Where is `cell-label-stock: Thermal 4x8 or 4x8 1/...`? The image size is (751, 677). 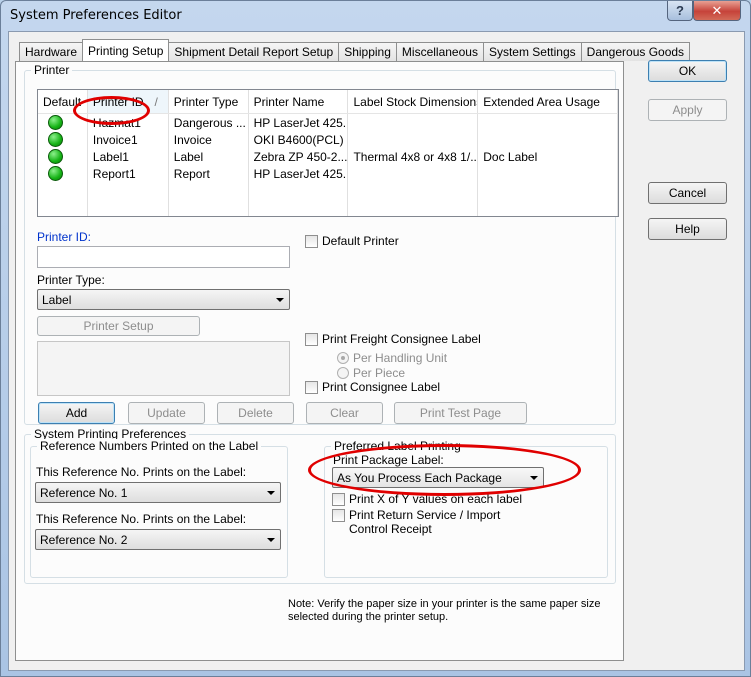 cell-label-stock: Thermal 4x8 or 4x8 1/... is located at coordinates (413, 156).